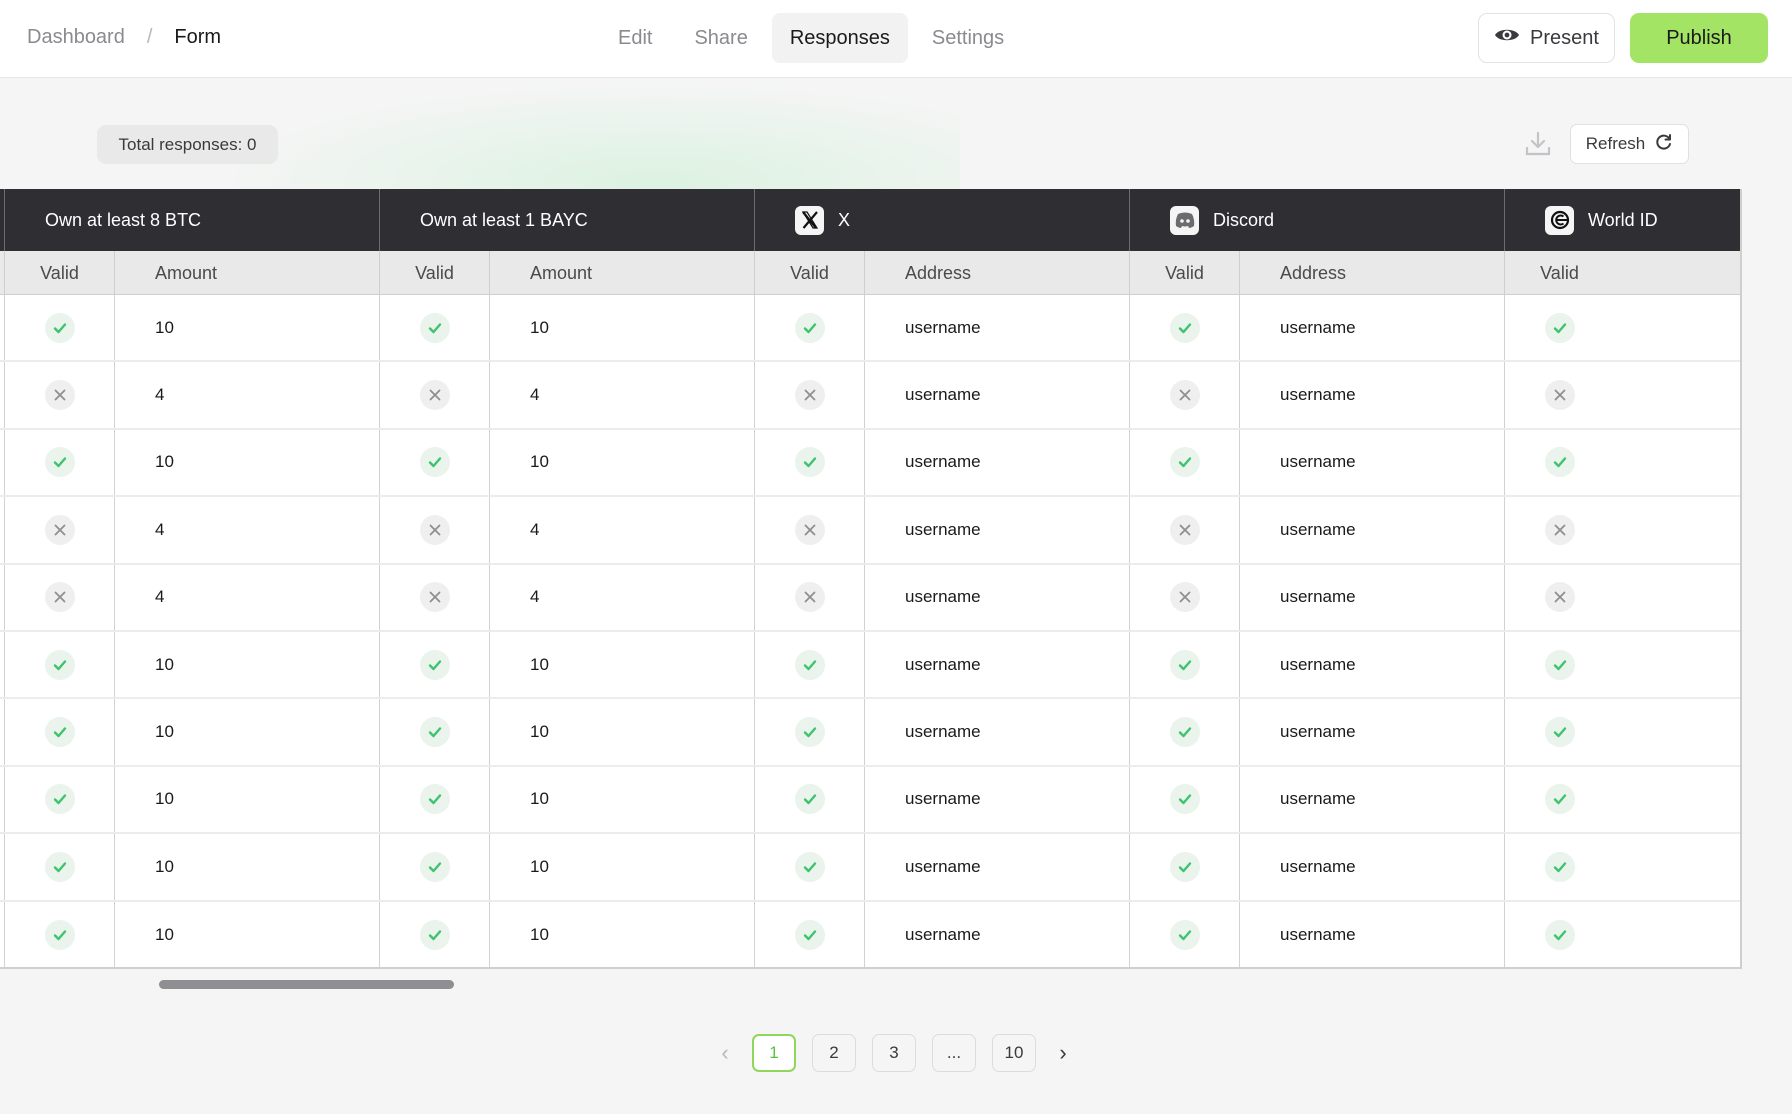  Describe the element at coordinates (1184, 273) in the screenshot. I see `column-header-discord-valid: Valid` at that location.